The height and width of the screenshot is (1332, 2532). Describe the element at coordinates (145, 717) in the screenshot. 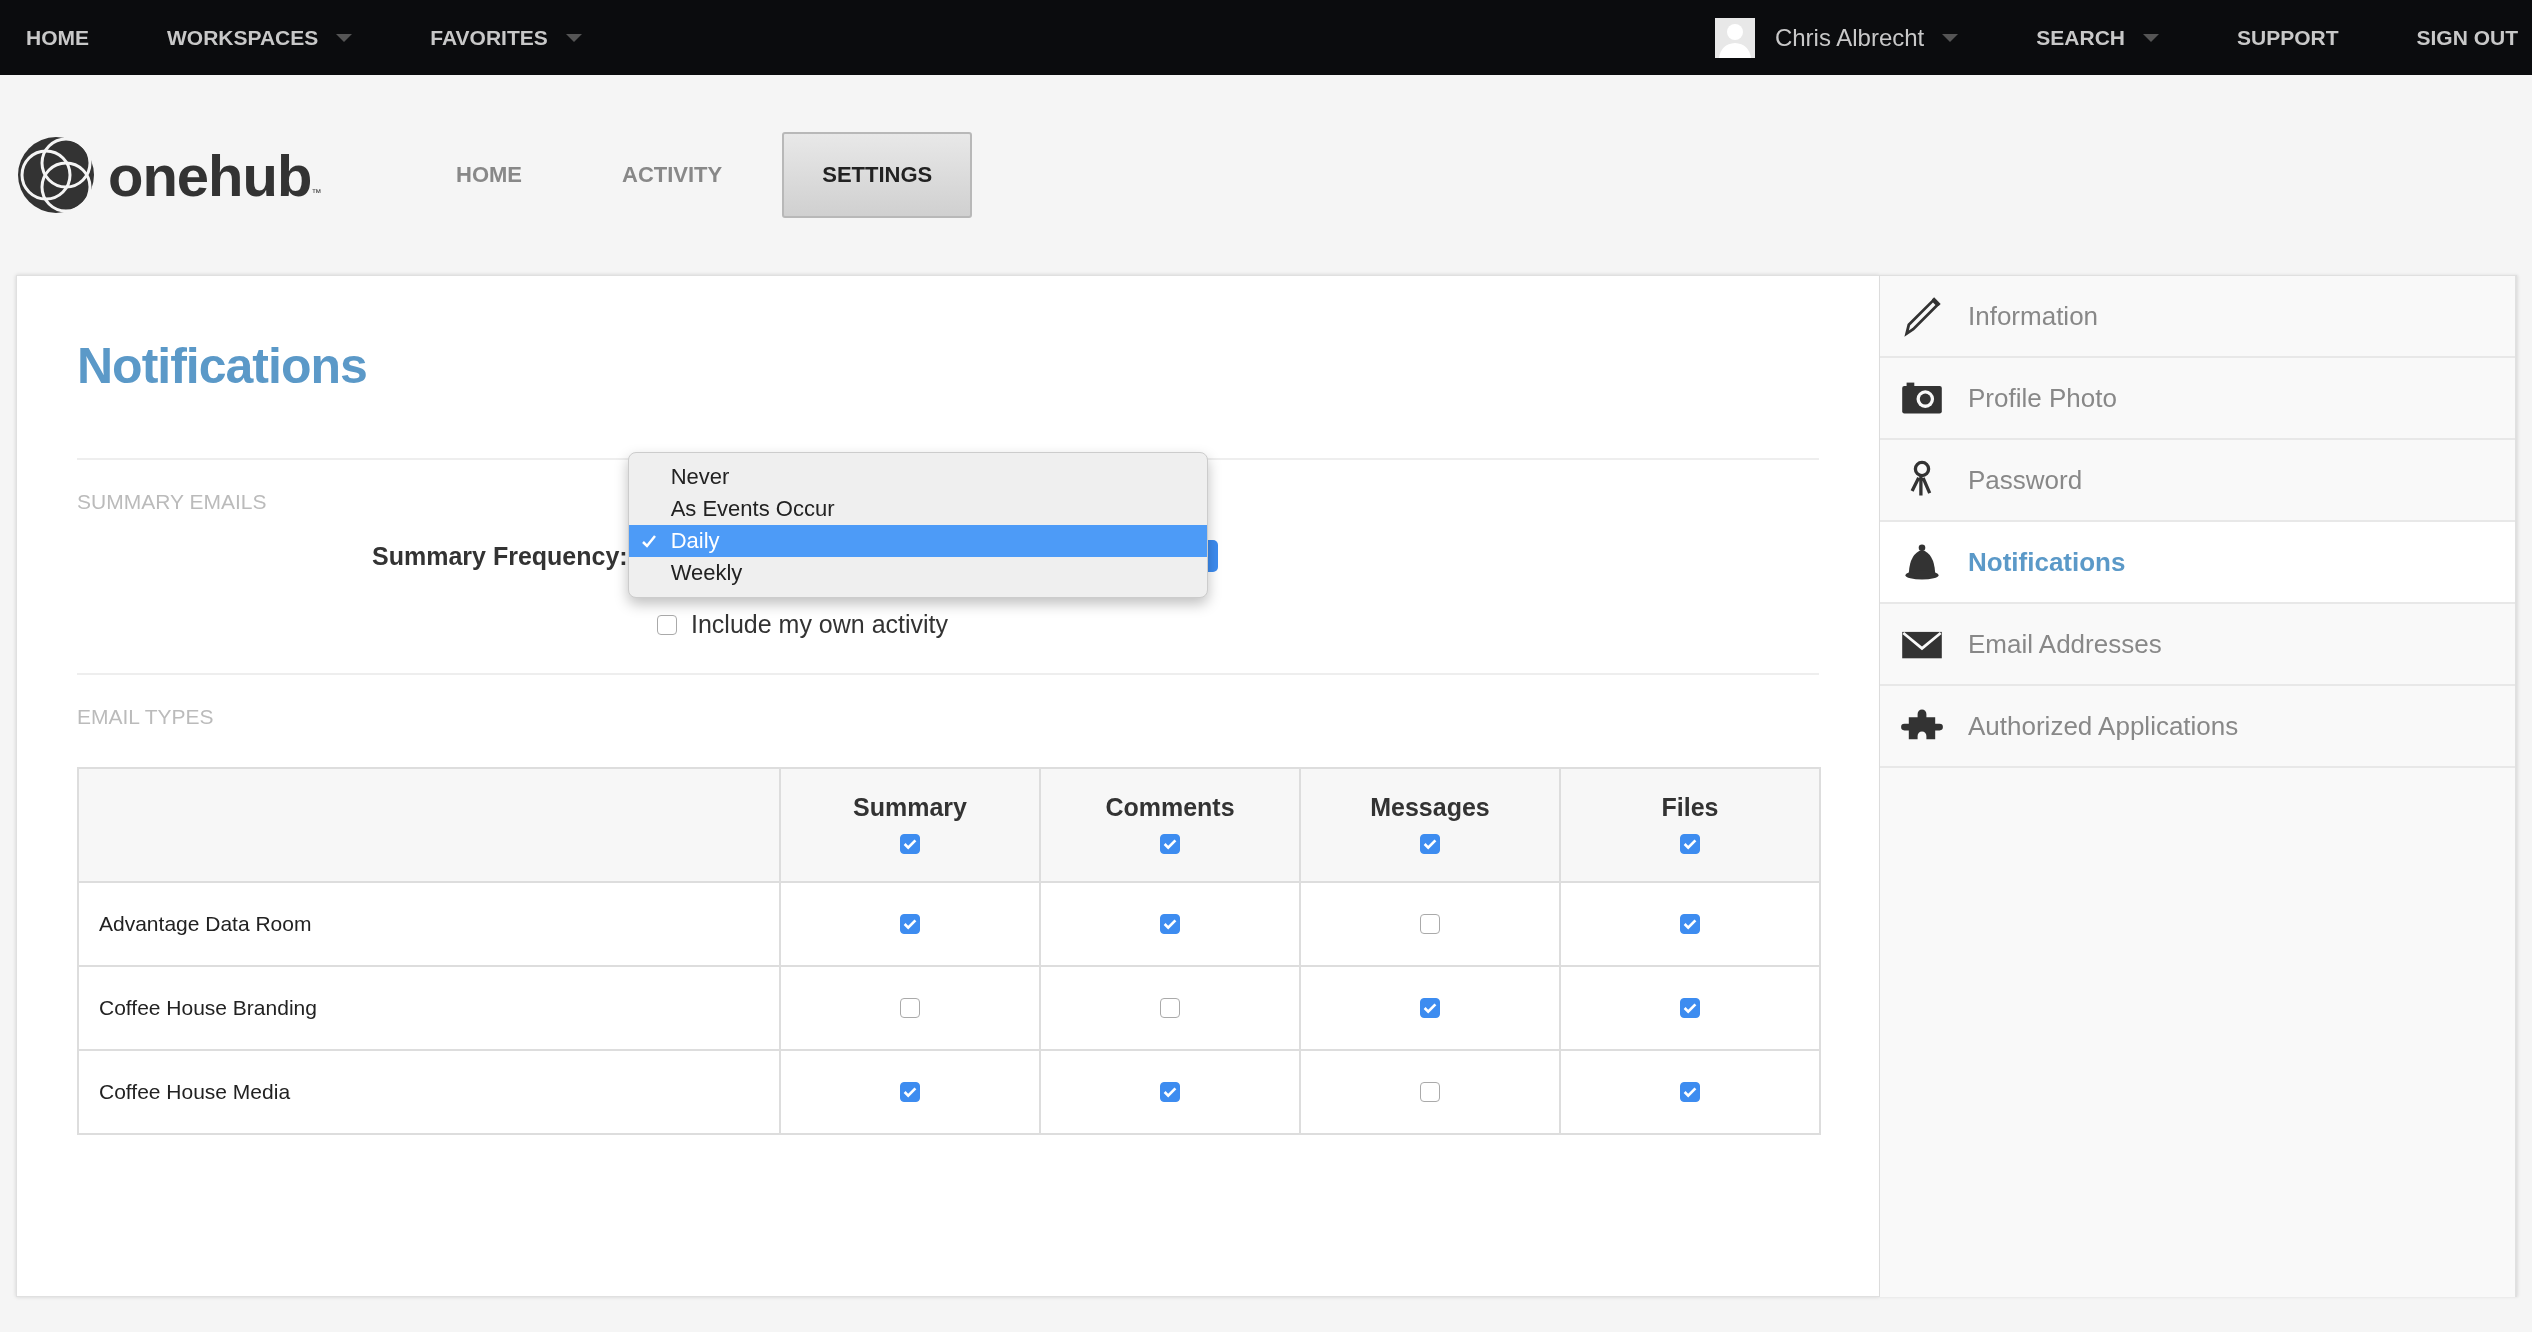

I see `section-heading: EMAIL TYPES` at that location.